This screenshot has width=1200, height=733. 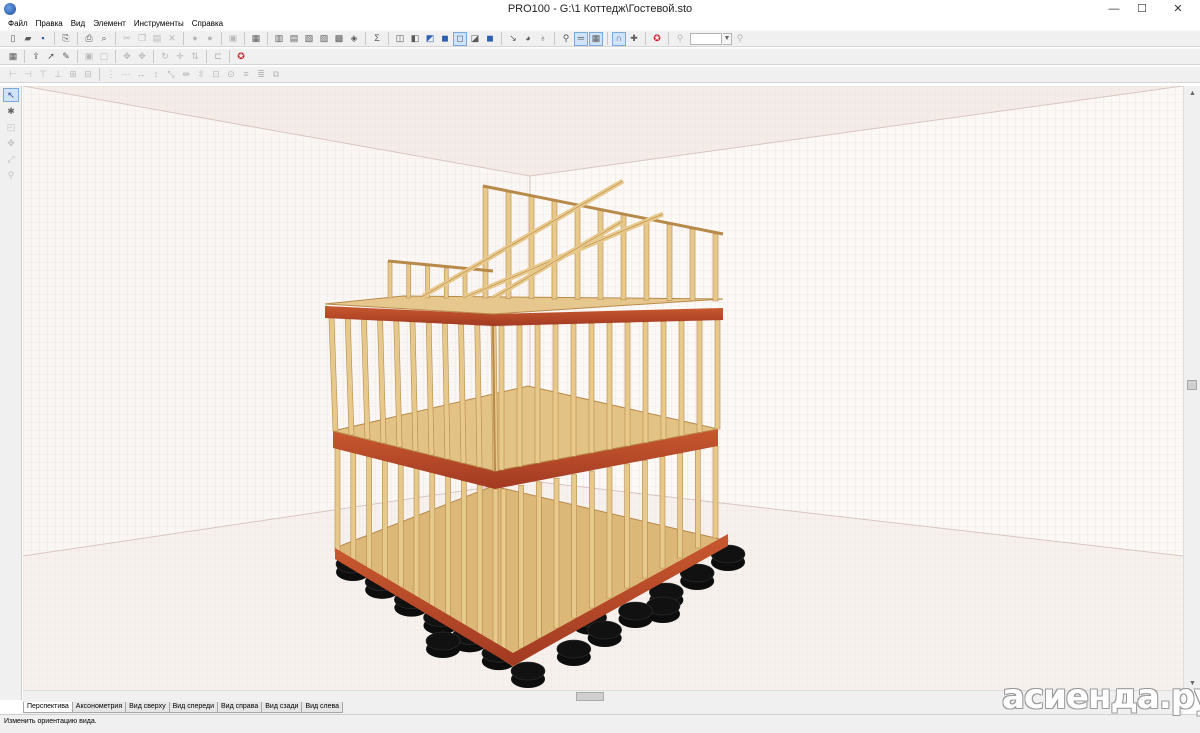 What do you see at coordinates (78, 23) in the screenshot?
I see `menu-view: Вид` at bounding box center [78, 23].